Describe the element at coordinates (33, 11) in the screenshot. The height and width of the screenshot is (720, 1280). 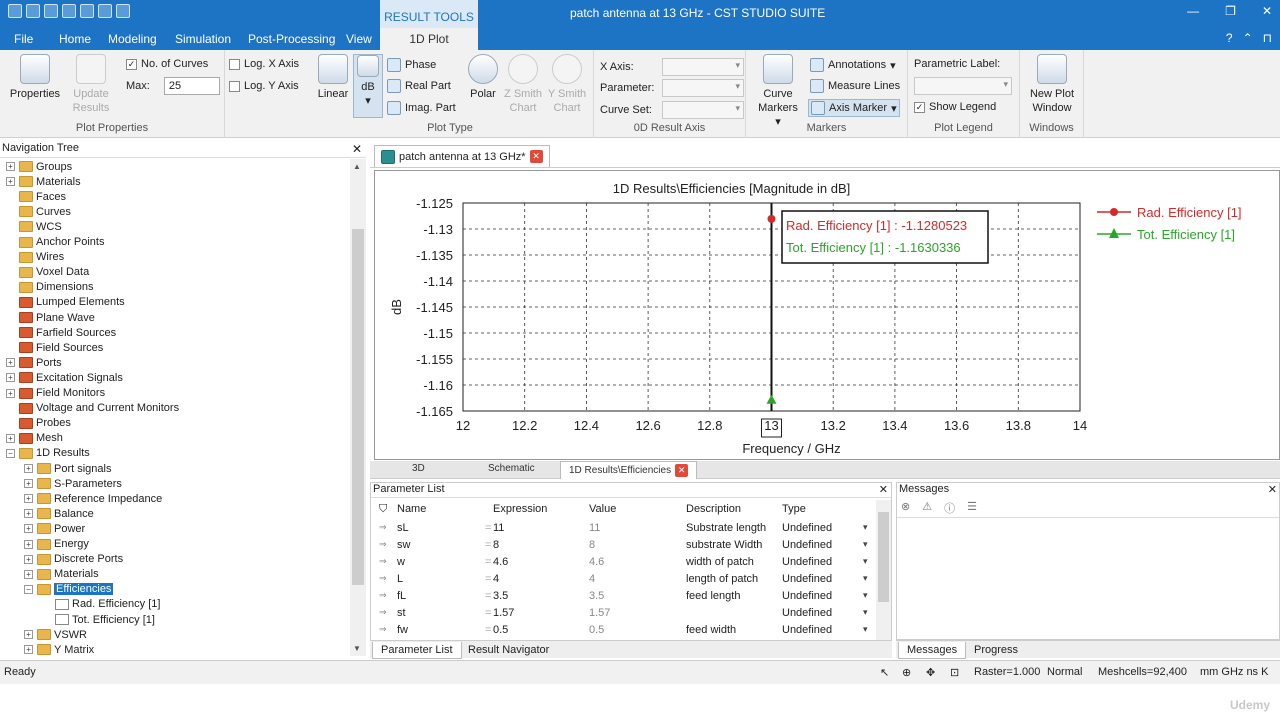
I see `open-folder-icon` at that location.